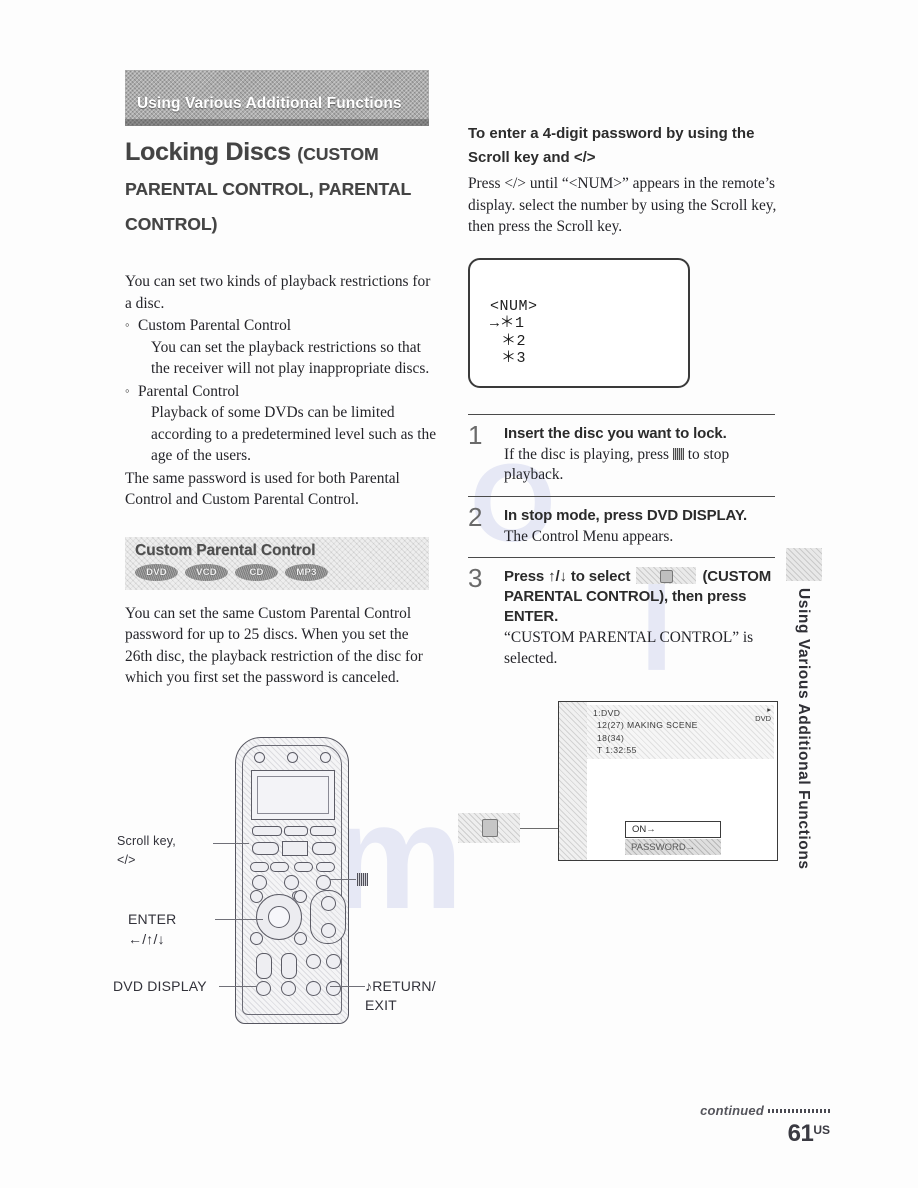 The width and height of the screenshot is (918, 1188). I want to click on osd-disc-label: DVD, so click(763, 718).